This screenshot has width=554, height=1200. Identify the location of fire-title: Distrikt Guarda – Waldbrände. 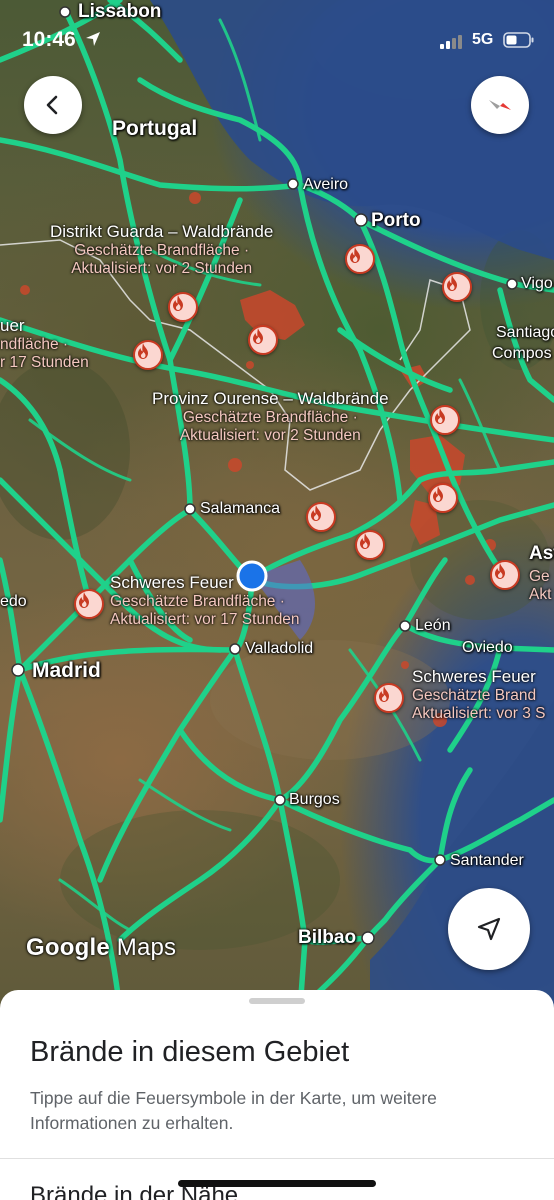
(162, 231).